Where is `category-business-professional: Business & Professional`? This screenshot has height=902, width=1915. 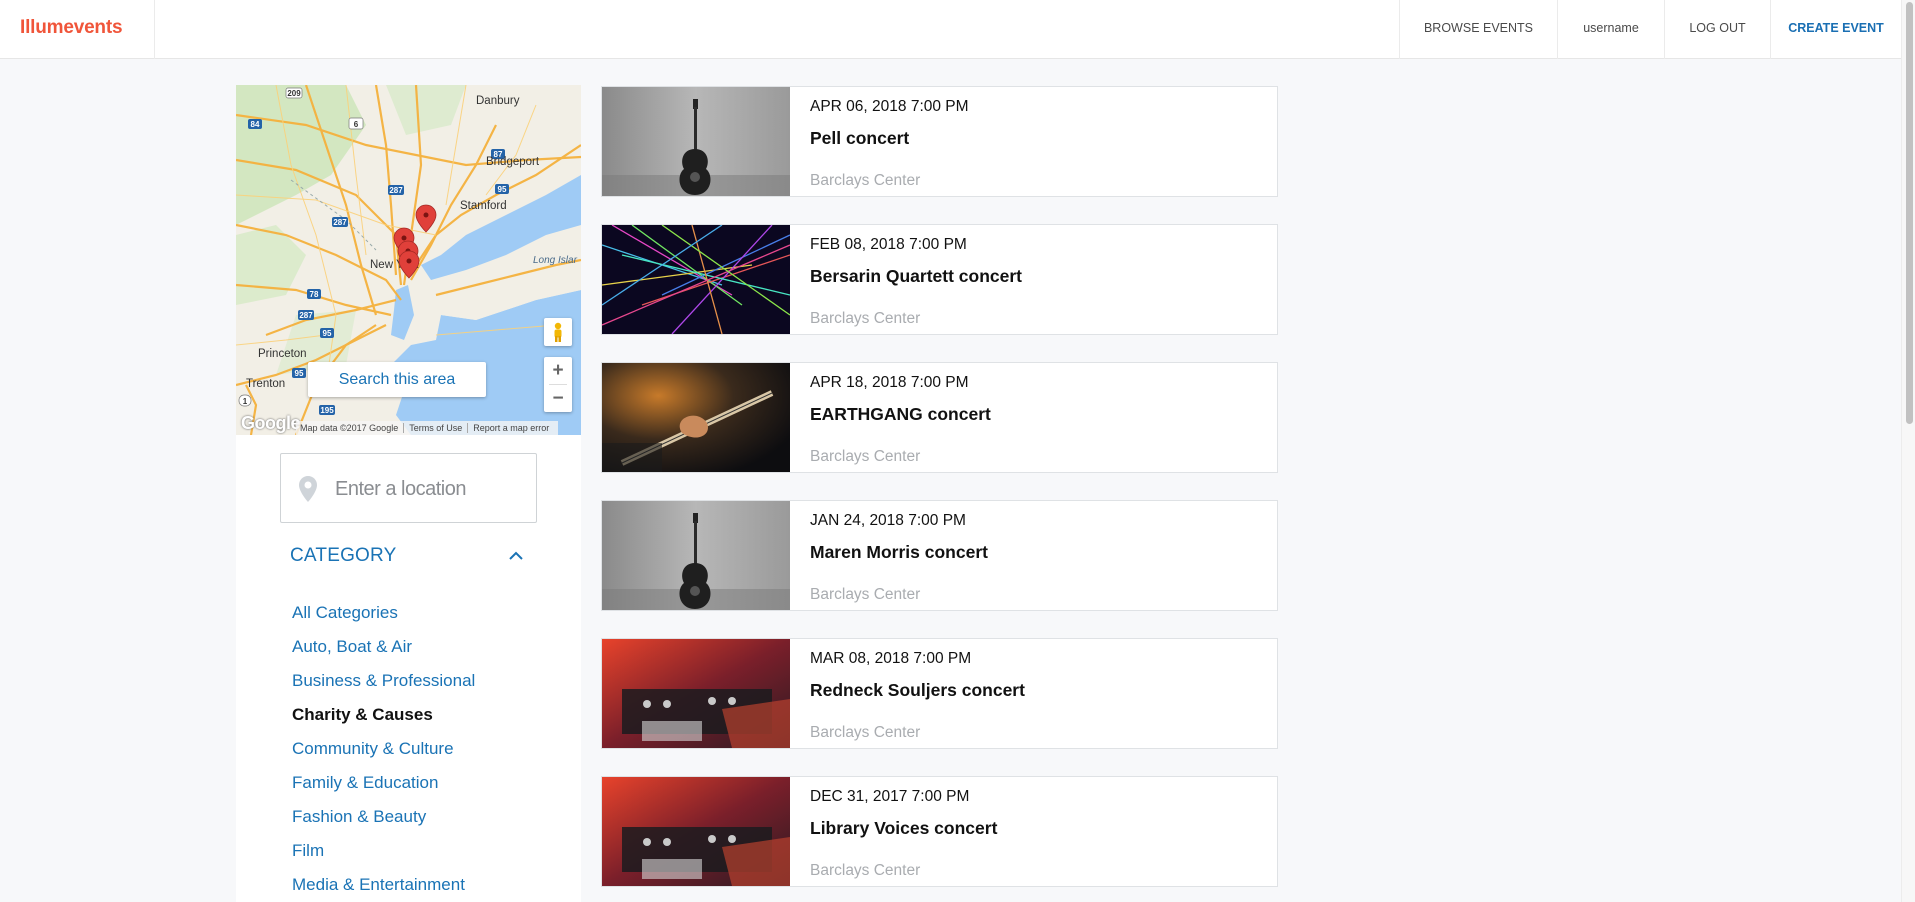
category-business-professional: Business & Professional is located at coordinates (383, 681).